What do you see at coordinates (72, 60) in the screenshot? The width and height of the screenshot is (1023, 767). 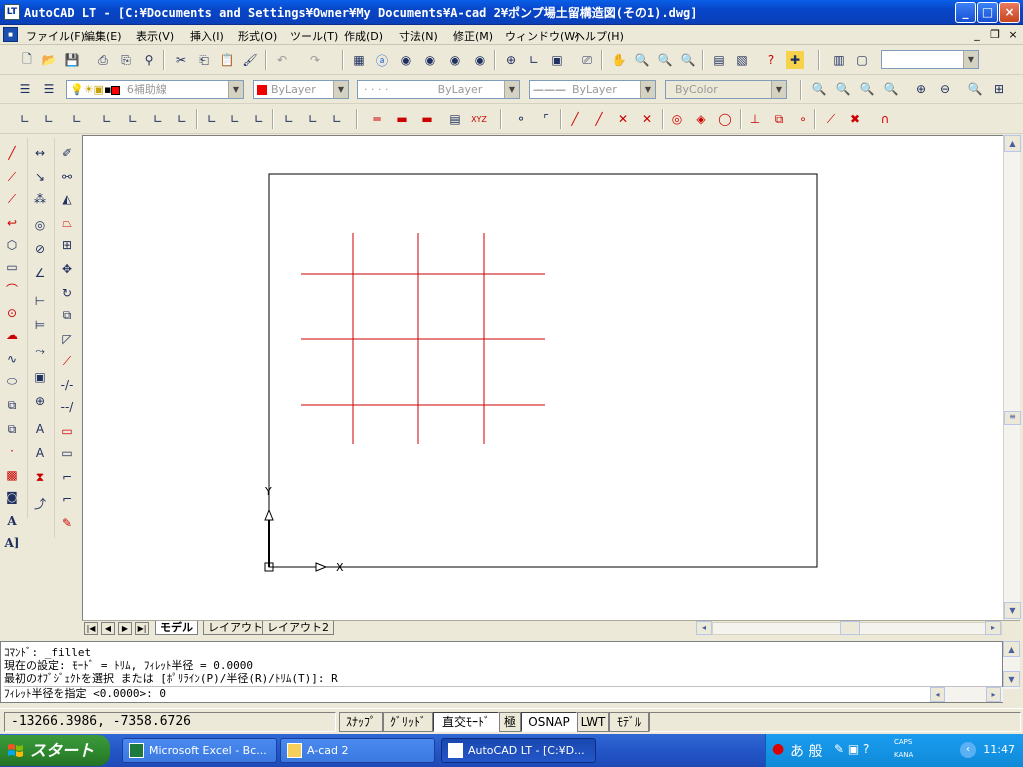 I see `save-icon: 💾` at bounding box center [72, 60].